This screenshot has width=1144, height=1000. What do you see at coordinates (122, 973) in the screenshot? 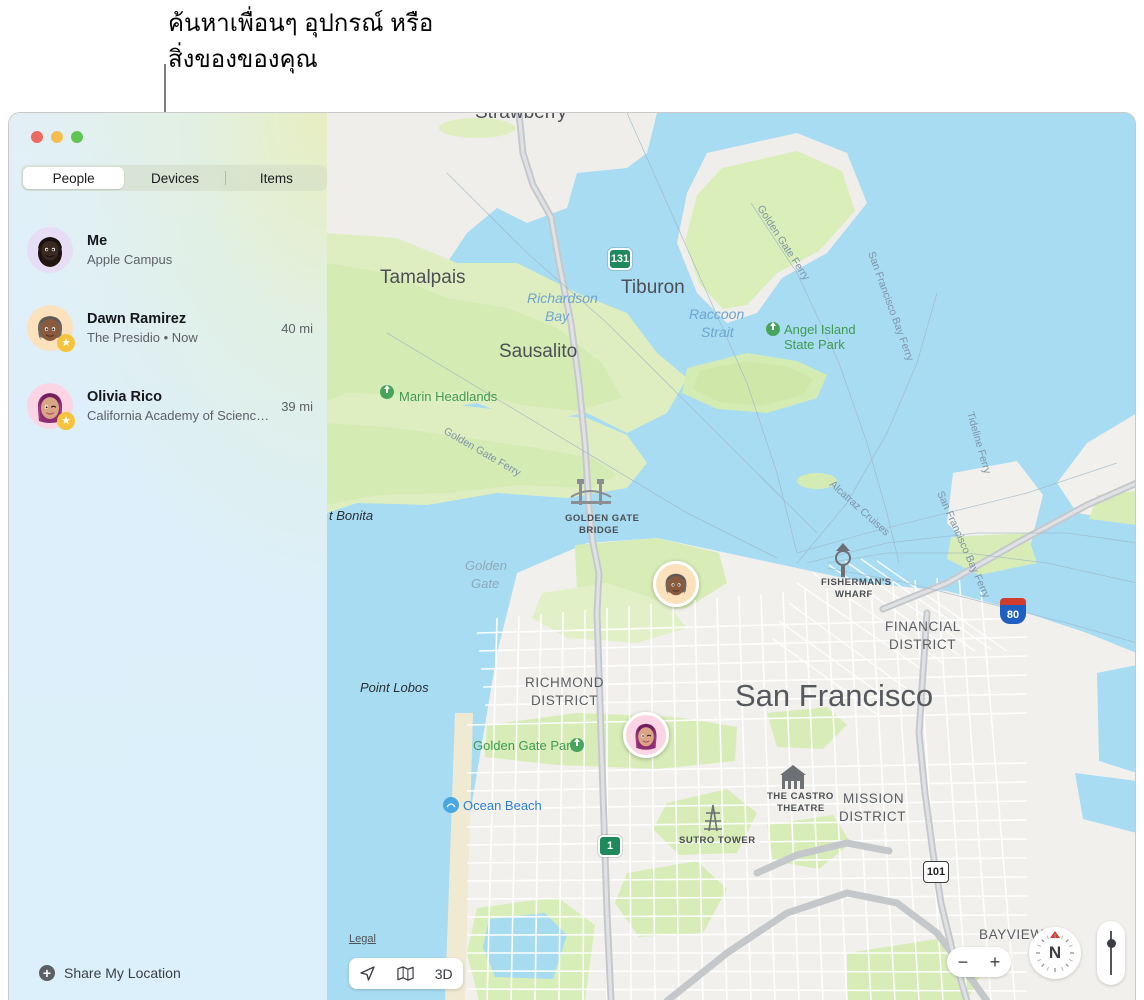
I see `share-my-location-label: Share My Location` at bounding box center [122, 973].